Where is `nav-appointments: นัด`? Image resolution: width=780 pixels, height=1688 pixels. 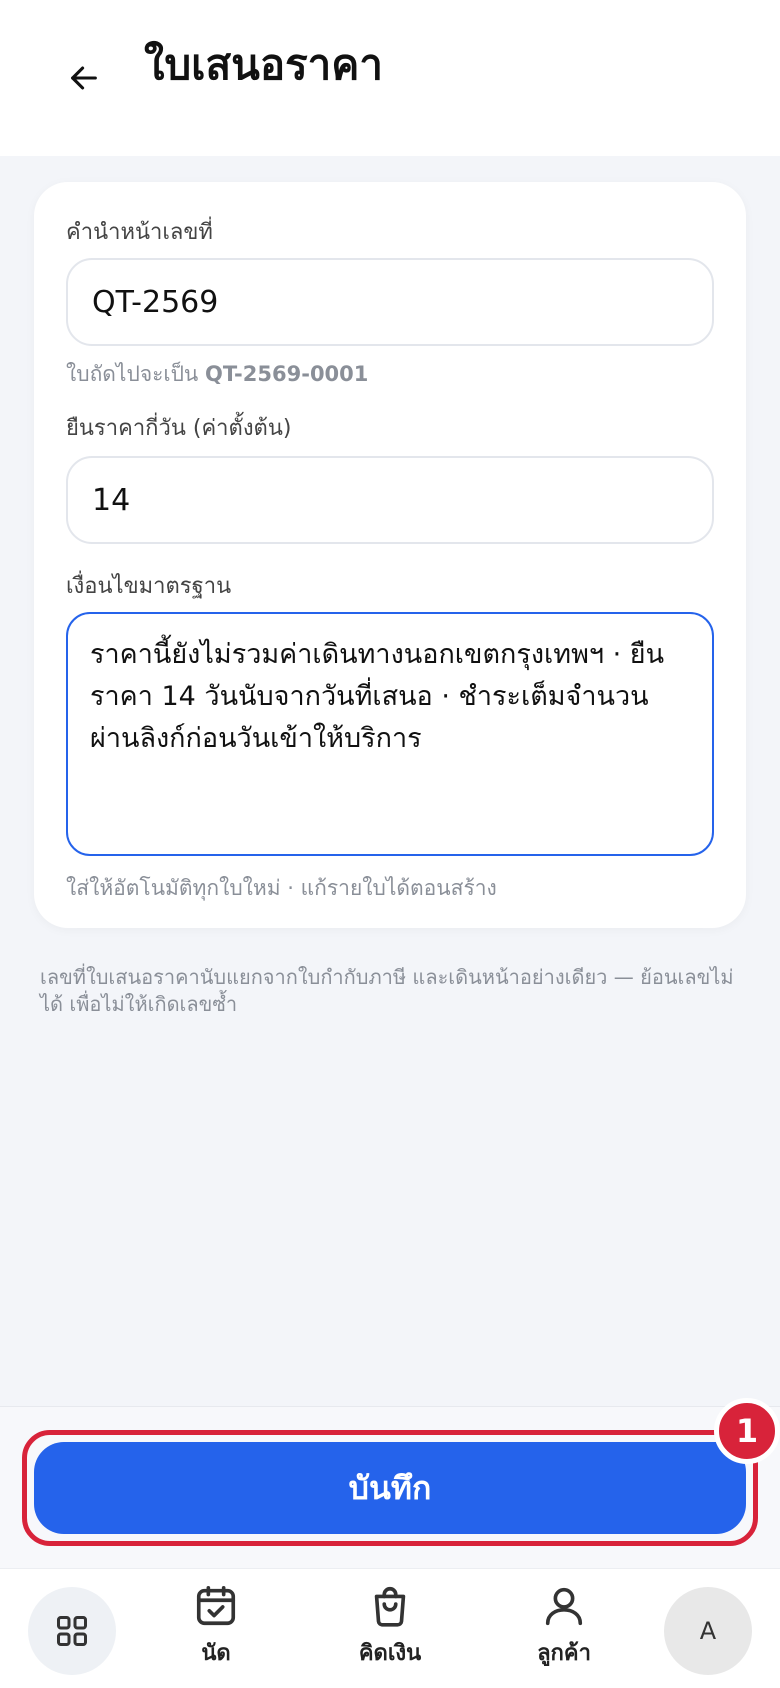
nav-appointments: นัด is located at coordinates (216, 1633).